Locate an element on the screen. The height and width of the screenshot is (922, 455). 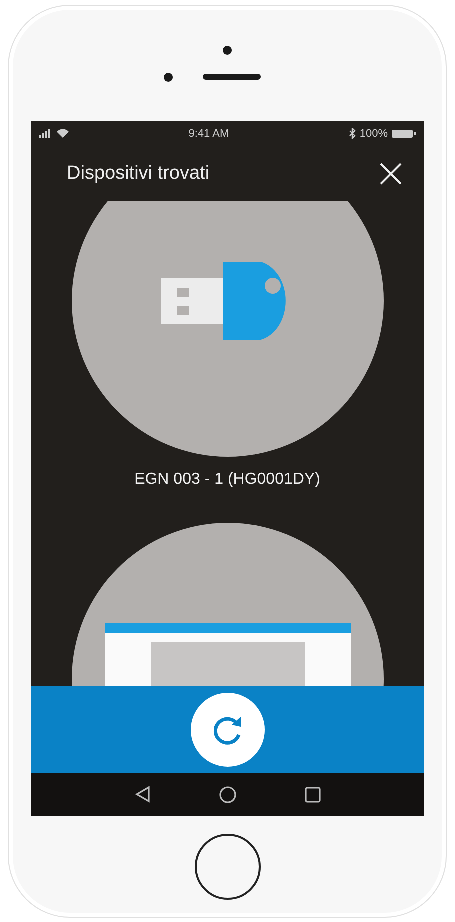
recents-square-icon is located at coordinates (312, 794).